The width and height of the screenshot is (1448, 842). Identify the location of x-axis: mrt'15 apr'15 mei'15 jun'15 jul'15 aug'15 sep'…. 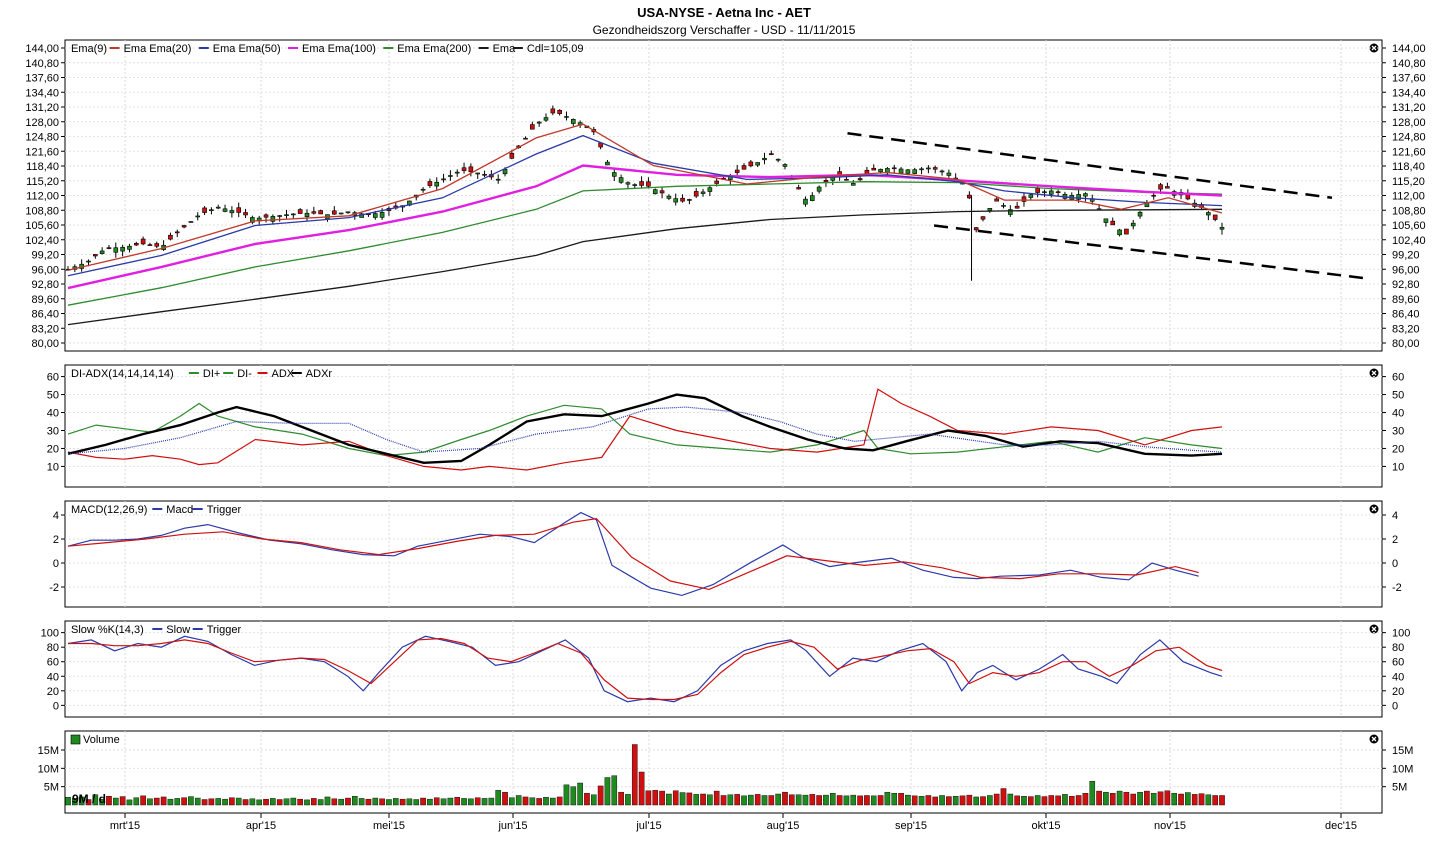
(733, 822).